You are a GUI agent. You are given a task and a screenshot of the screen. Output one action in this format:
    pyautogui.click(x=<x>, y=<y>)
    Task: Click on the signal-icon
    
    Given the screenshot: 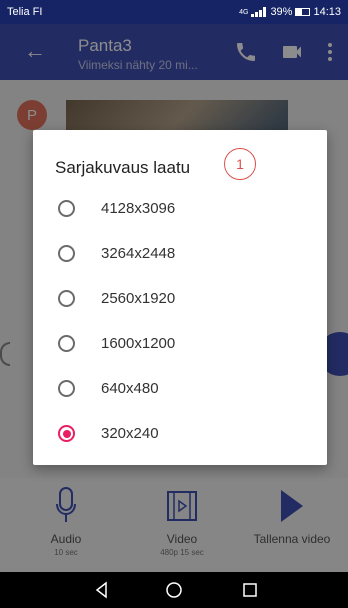 What is the action you would take?
    pyautogui.click(x=259, y=12)
    